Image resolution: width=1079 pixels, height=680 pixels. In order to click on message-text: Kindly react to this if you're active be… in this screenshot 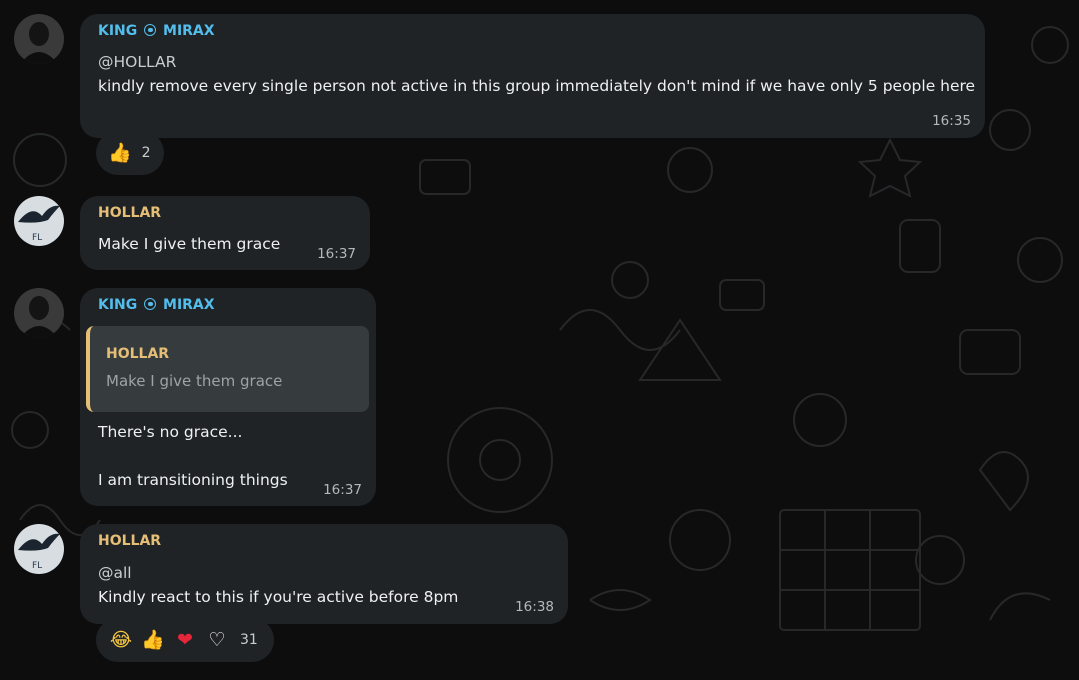, I will do `click(278, 597)`.